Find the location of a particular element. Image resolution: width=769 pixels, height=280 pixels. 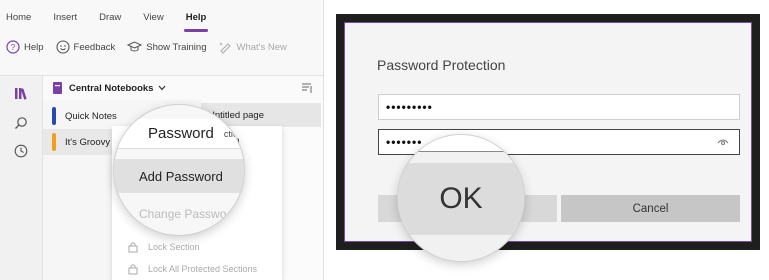

show-training-button: Show Training is located at coordinates (166, 47).